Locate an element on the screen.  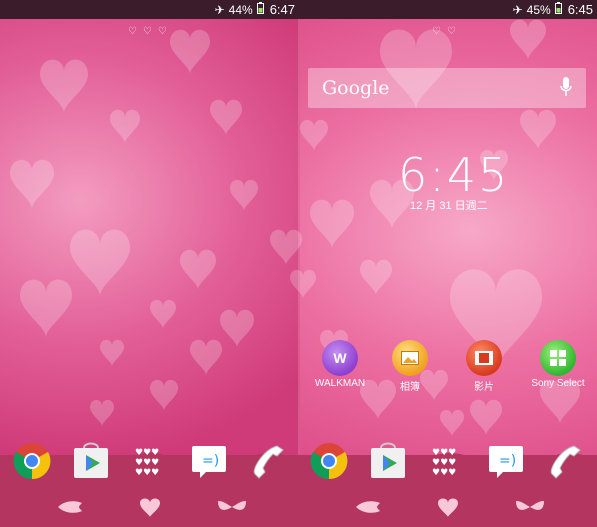
app-label: WALKMAN is located at coordinates (340, 383).